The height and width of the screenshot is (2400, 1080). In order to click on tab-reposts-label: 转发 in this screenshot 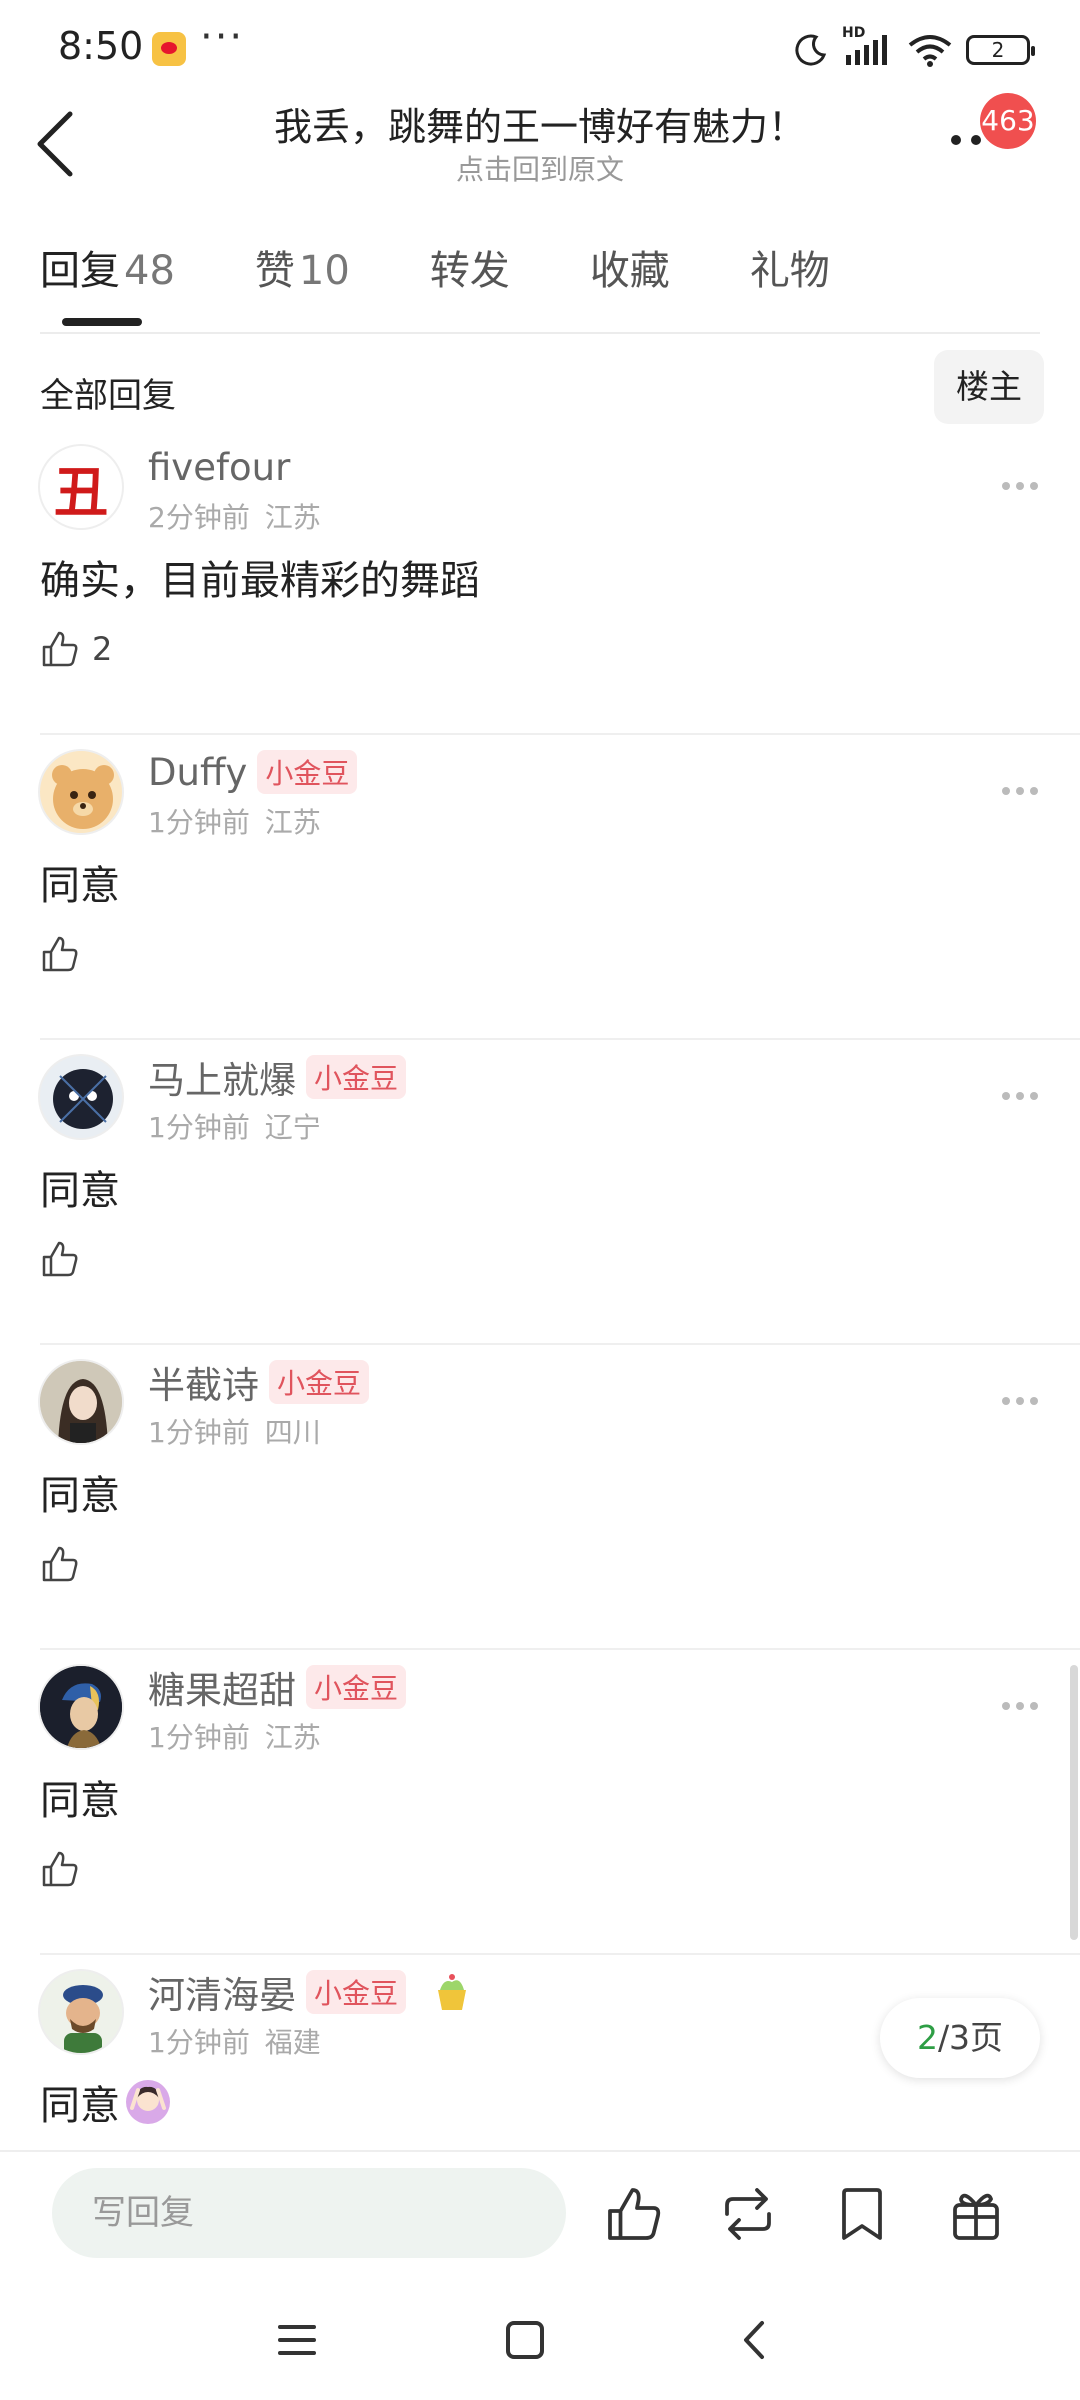, I will do `click(469, 271)`.